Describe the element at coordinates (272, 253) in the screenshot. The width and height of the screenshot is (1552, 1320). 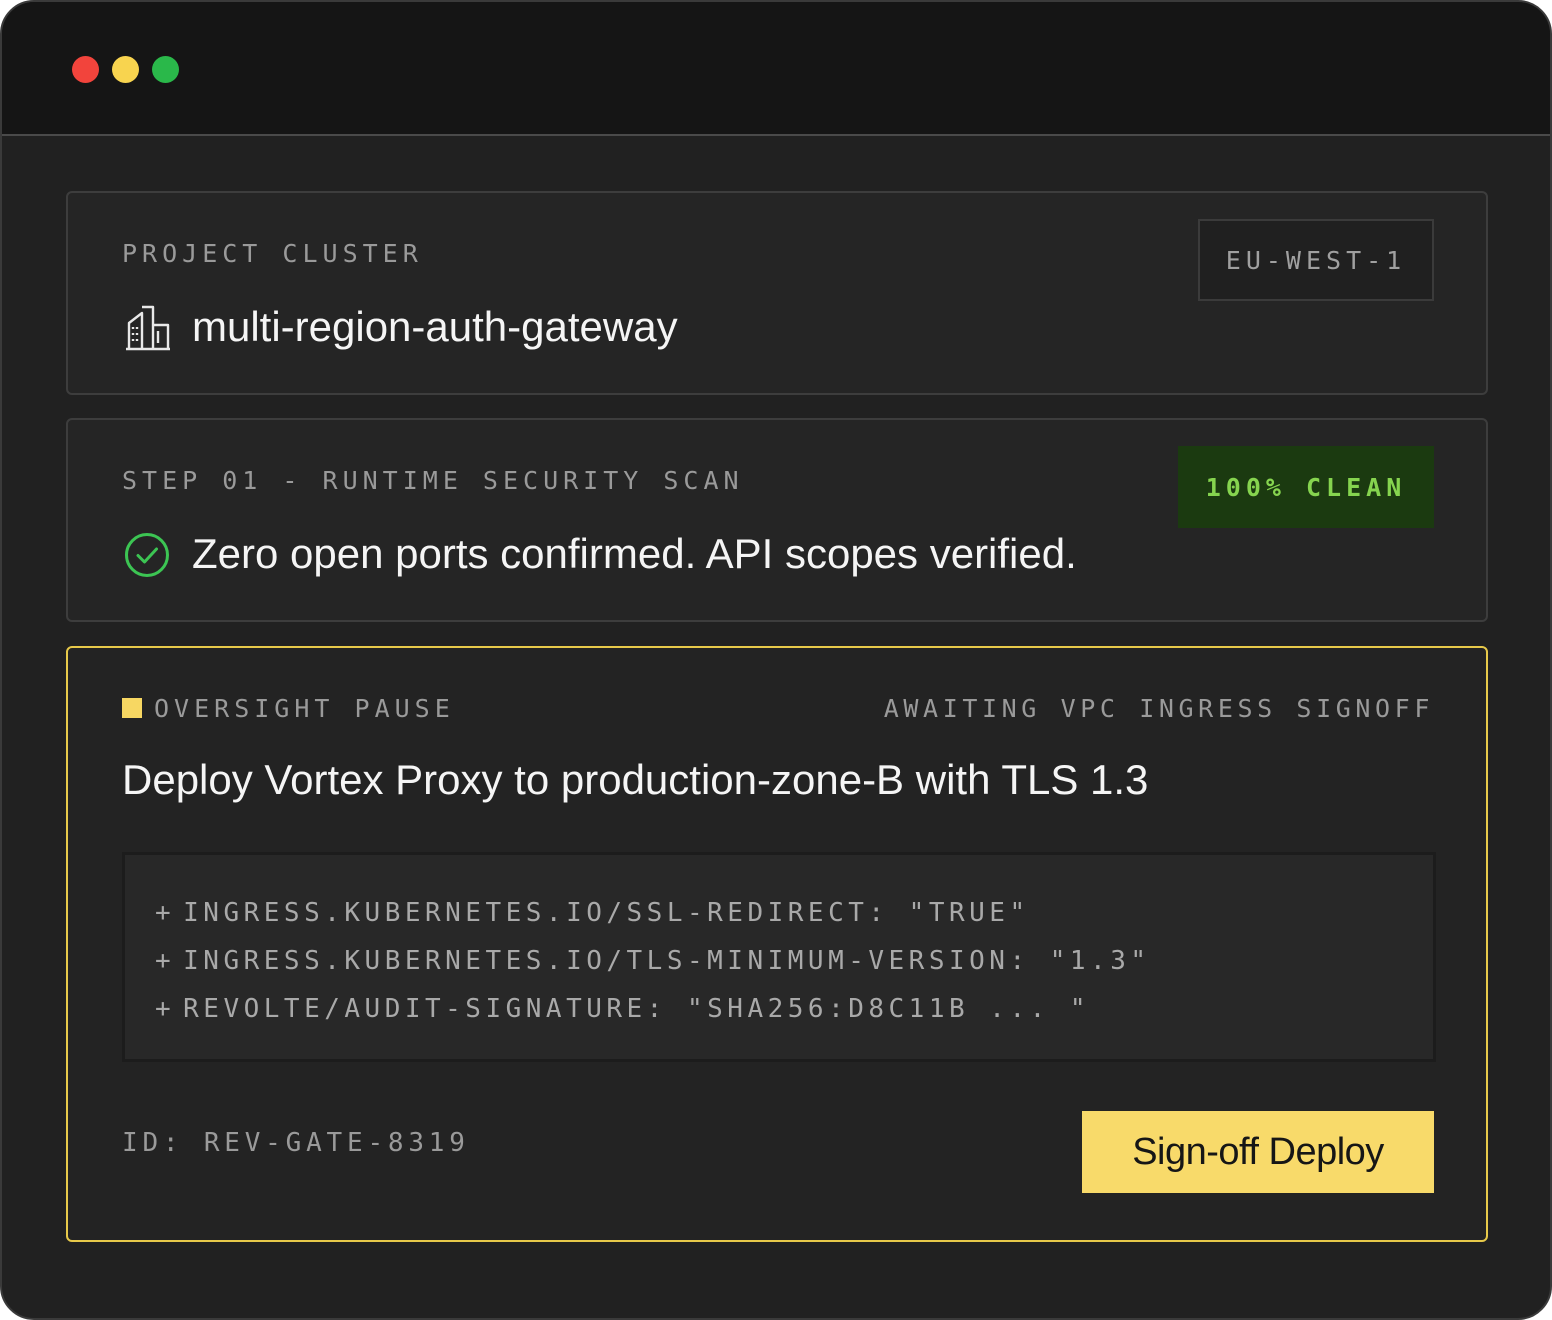
I see `project-cluster-label: PROJECT CLUSTER` at that location.